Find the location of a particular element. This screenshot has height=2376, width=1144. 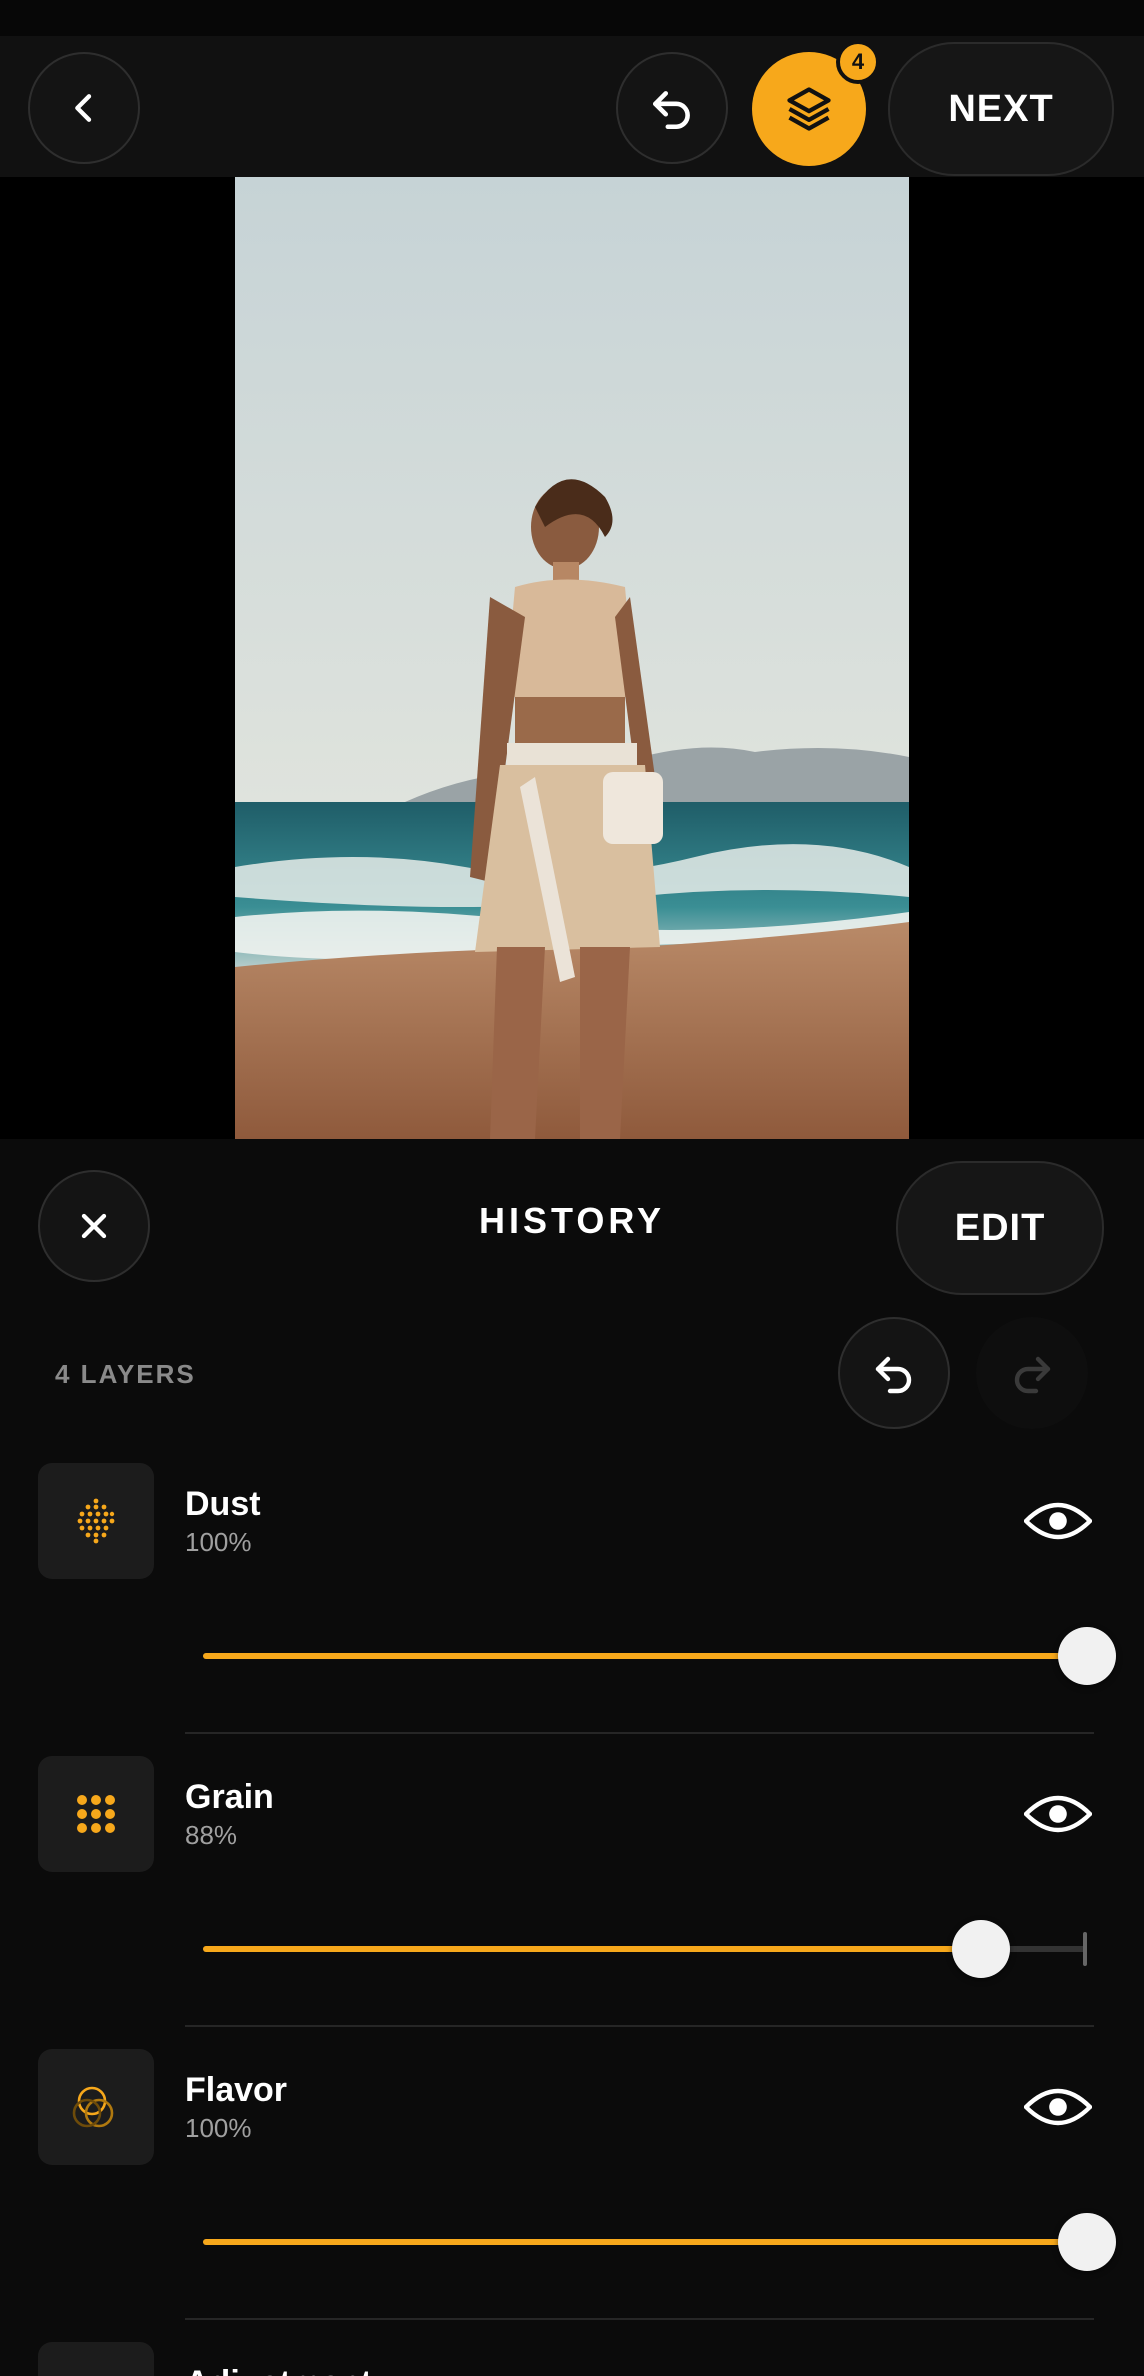

layers-count-label: 4 LAYERS is located at coordinates (125, 1374).